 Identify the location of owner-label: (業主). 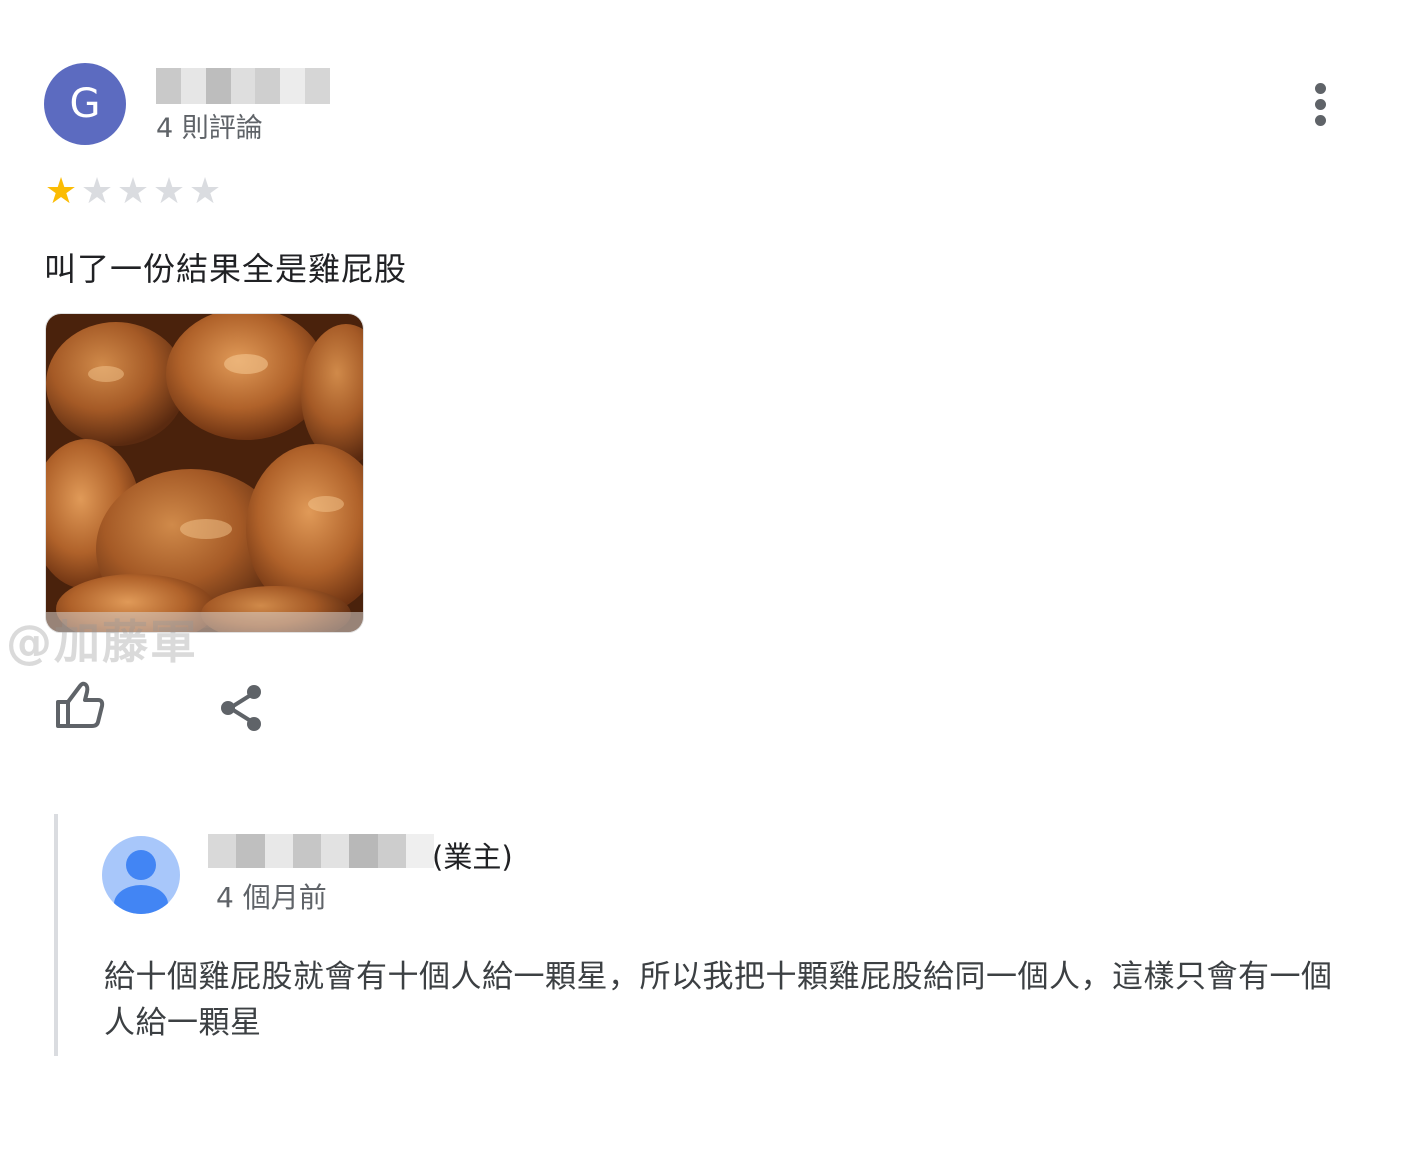
(472, 857).